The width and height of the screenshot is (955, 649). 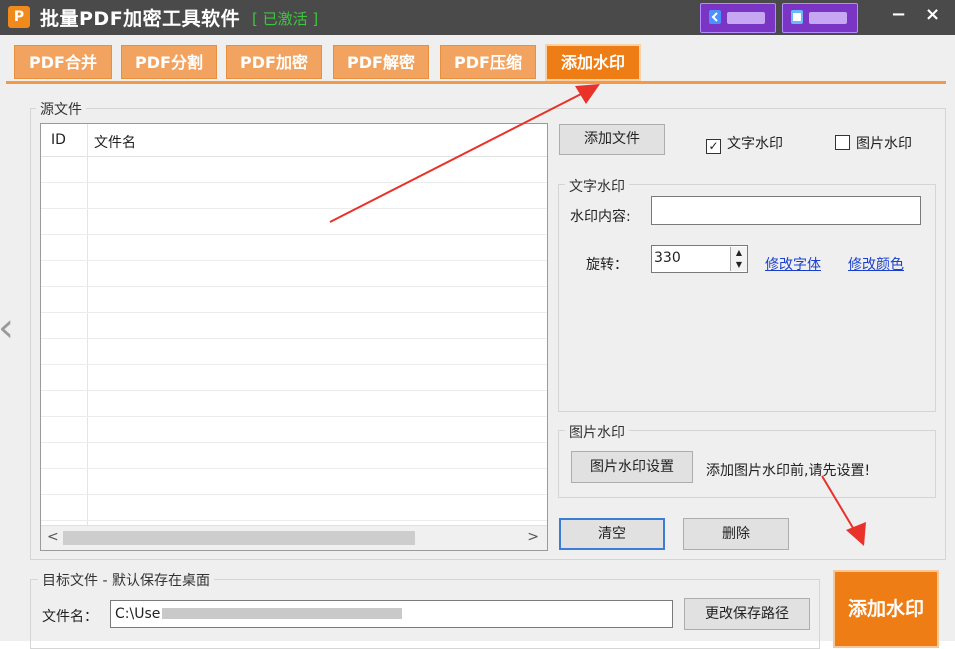 What do you see at coordinates (843, 510) in the screenshot?
I see `arrow-to-run-button-icon` at bounding box center [843, 510].